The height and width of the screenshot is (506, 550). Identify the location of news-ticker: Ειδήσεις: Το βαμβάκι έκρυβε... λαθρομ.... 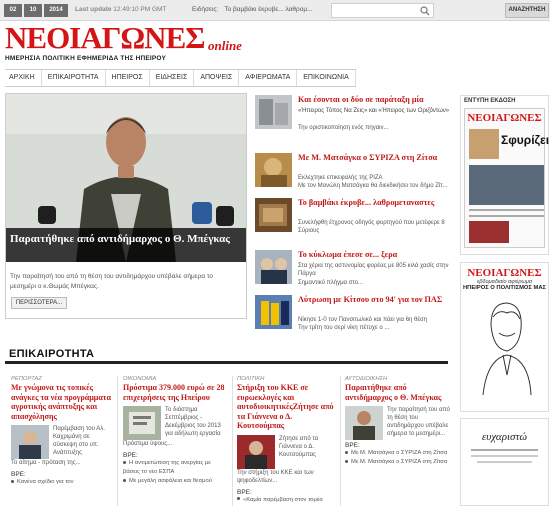
(252, 9).